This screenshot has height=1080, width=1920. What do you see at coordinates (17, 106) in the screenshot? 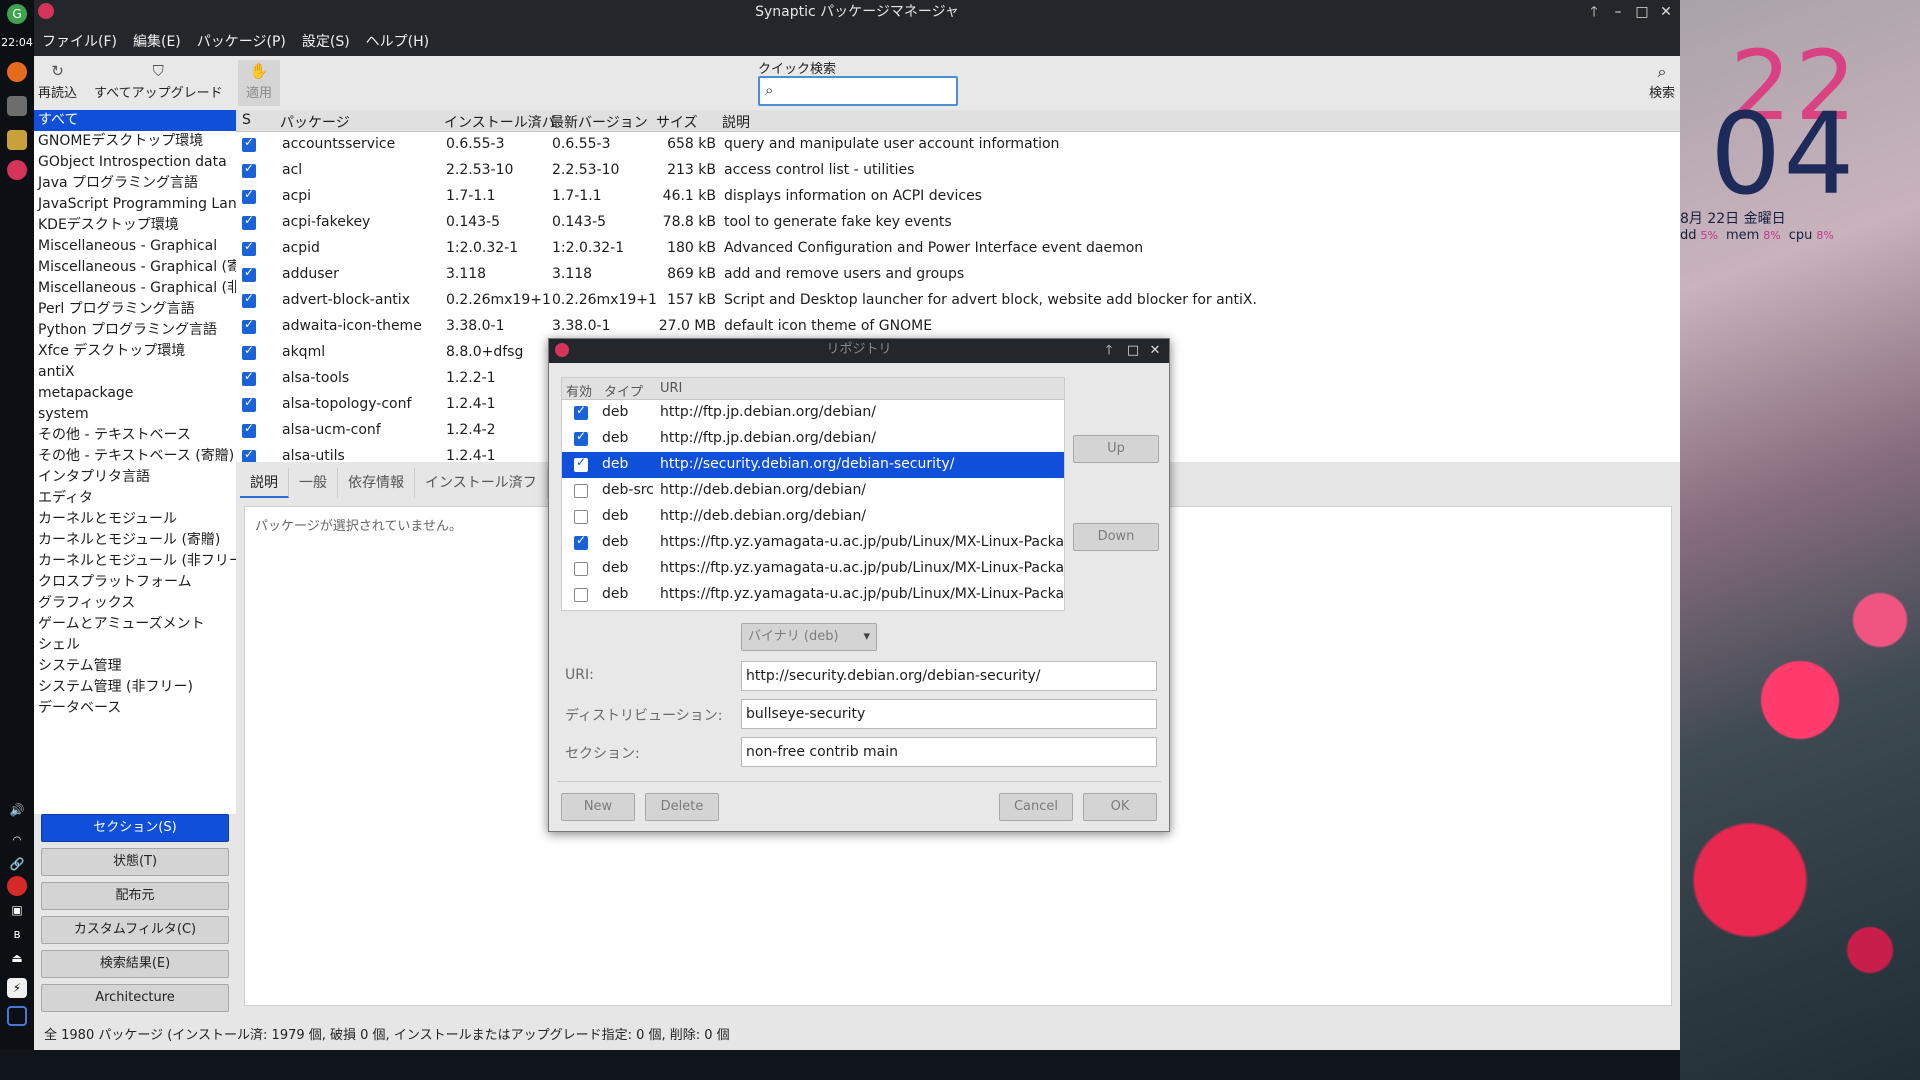
I see `file-manager-icon` at bounding box center [17, 106].